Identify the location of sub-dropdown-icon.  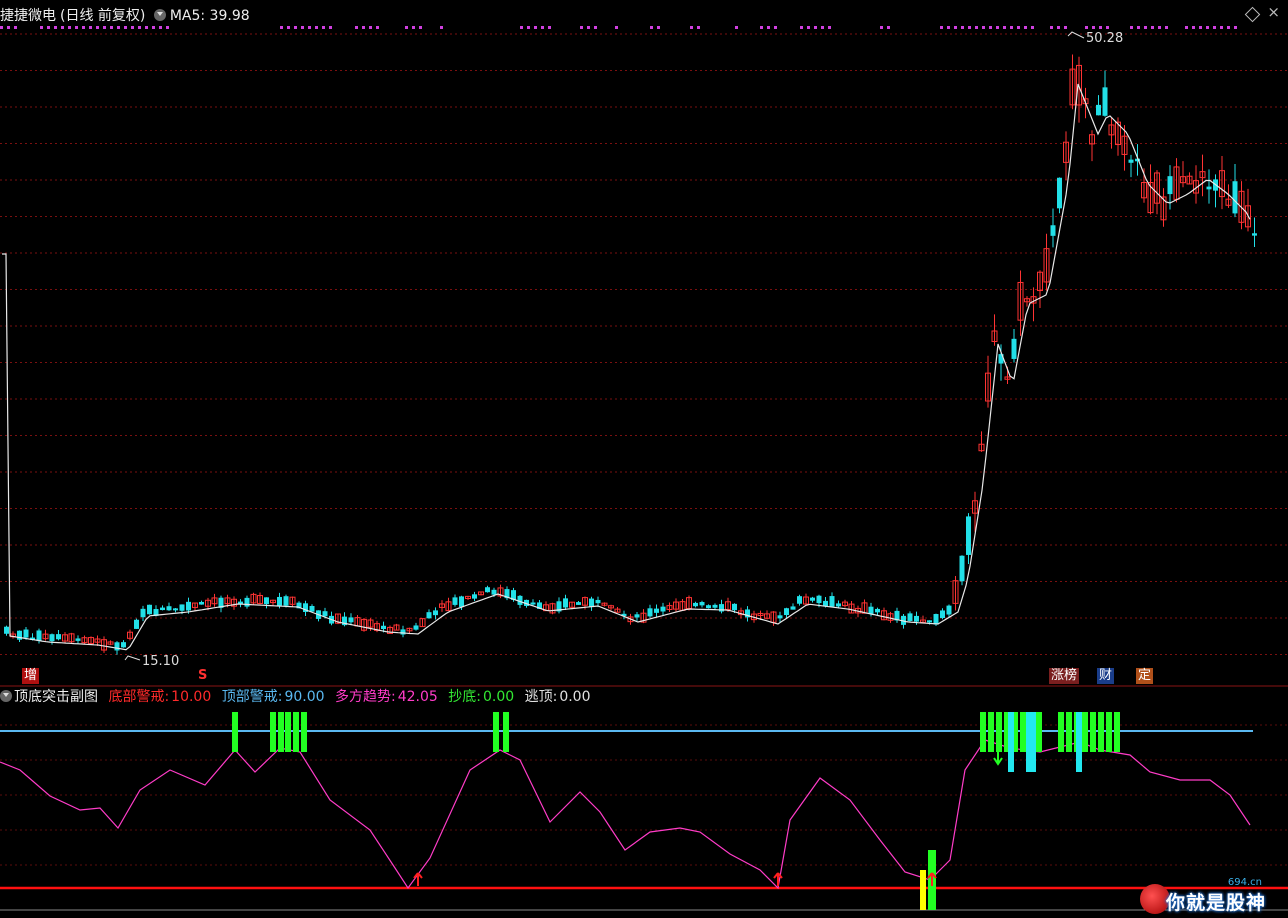
(6, 696).